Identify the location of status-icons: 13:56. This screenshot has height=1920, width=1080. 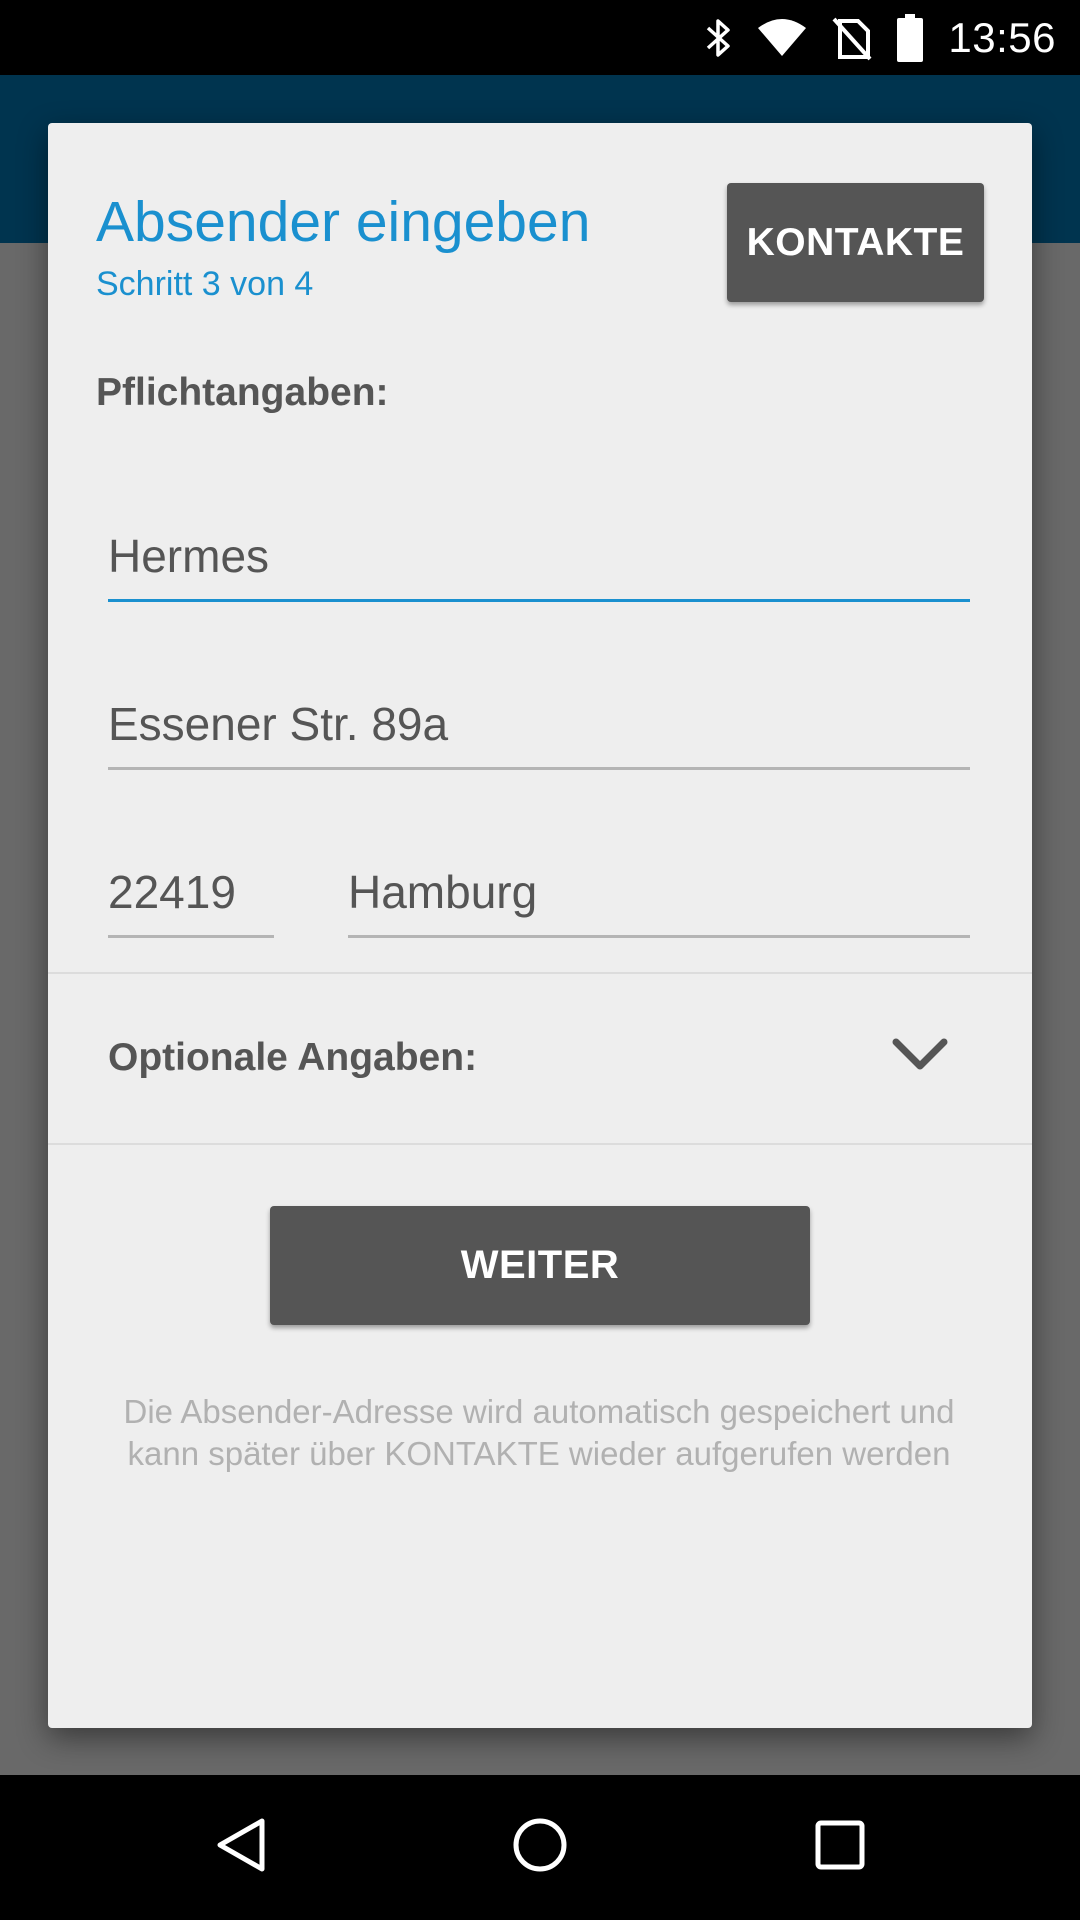
(880, 37).